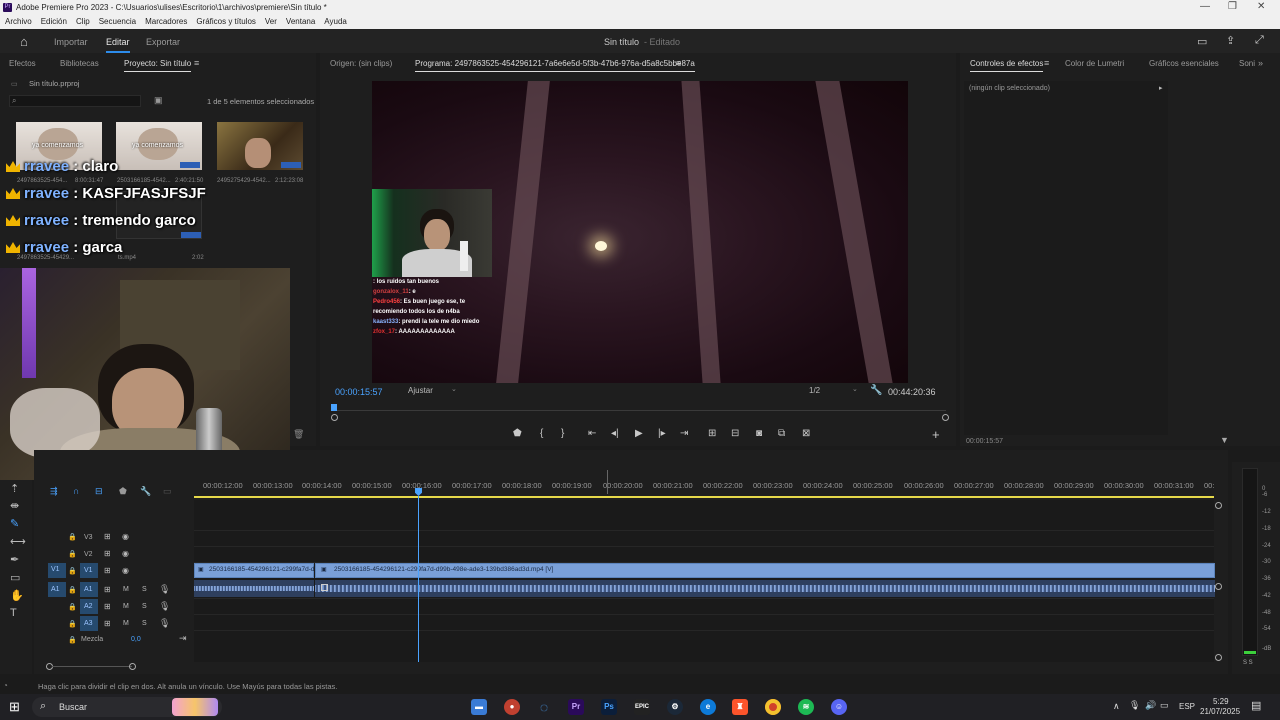 The height and width of the screenshot is (720, 1280). I want to click on lift-icon: ⊞, so click(712, 433).